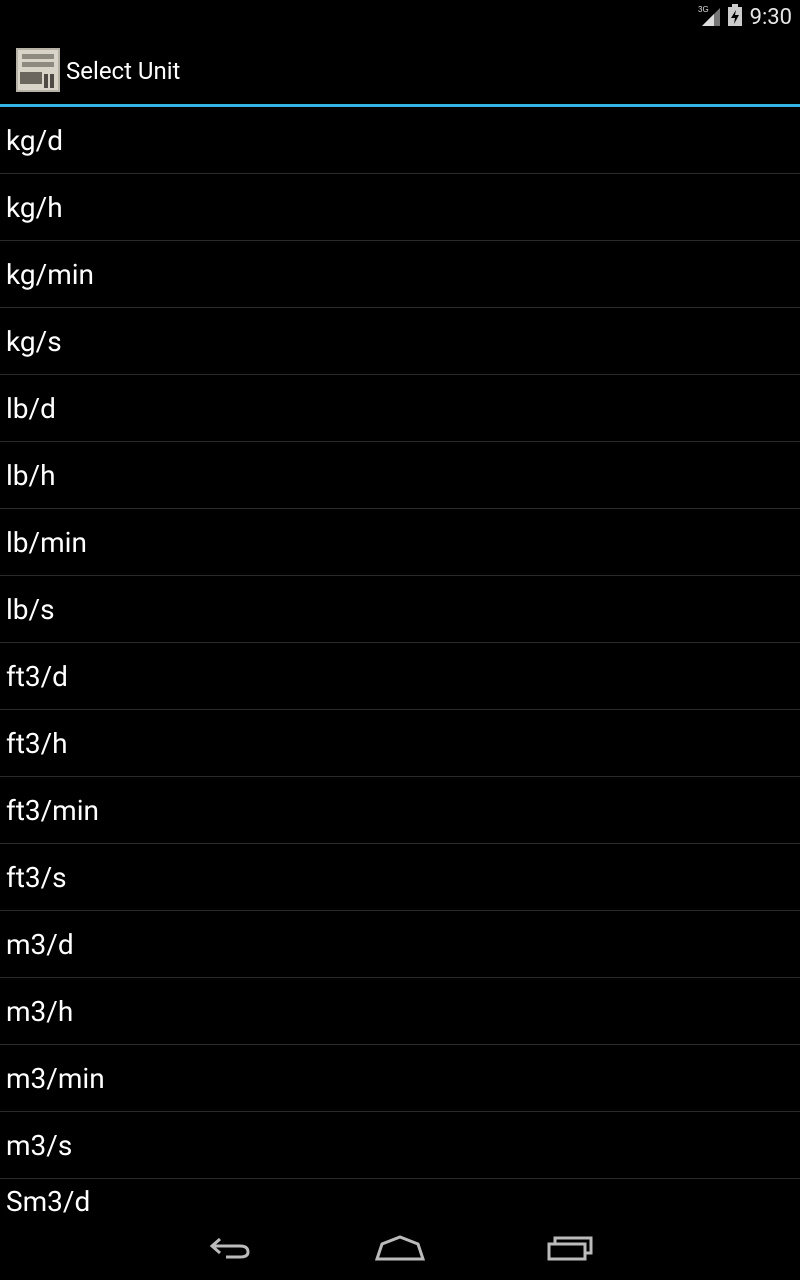 The height and width of the screenshot is (1280, 800). I want to click on recent-apps-button, so click(570, 1250).